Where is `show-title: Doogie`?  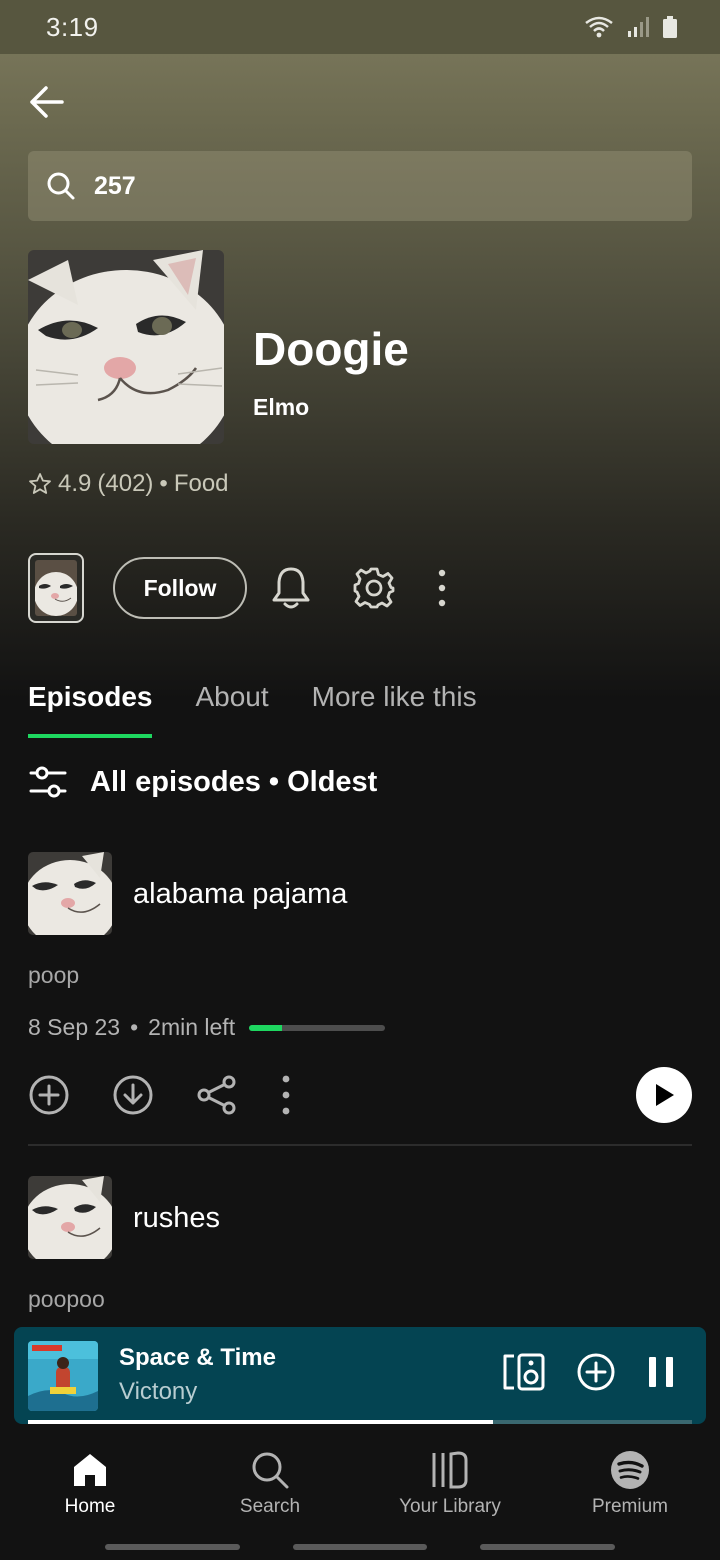
show-title: Doogie is located at coordinates (331, 349).